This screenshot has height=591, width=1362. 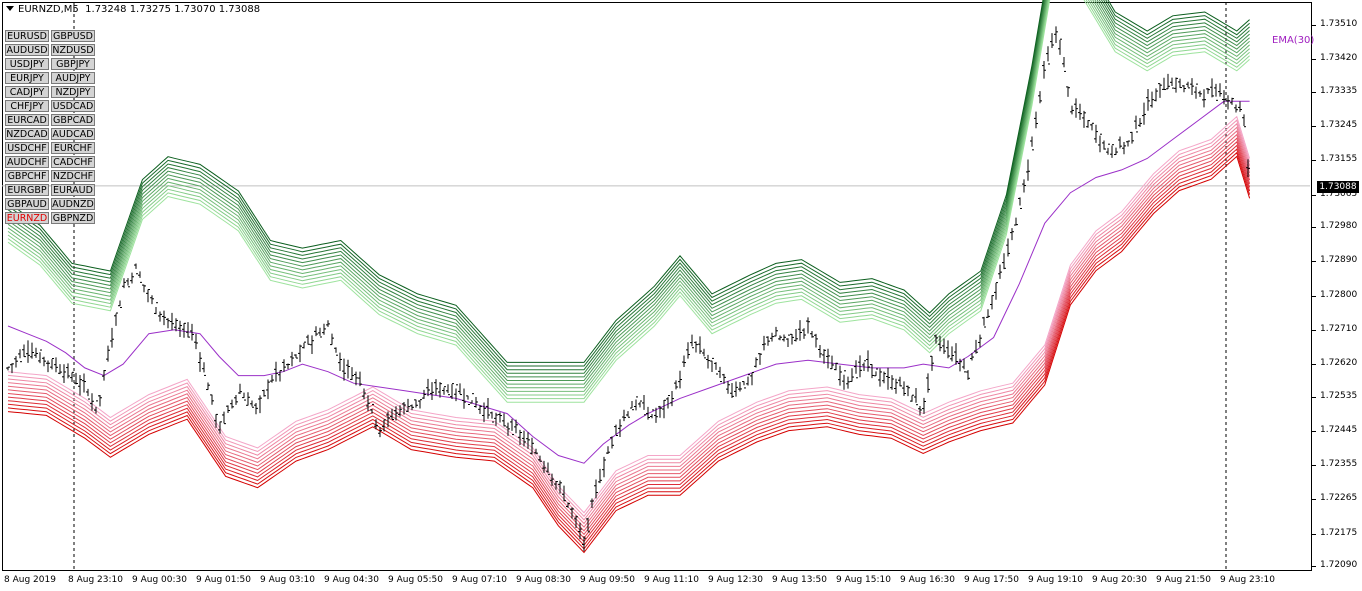 I want to click on time-axis-label: 9 Aug 16:30, so click(x=927, y=580).